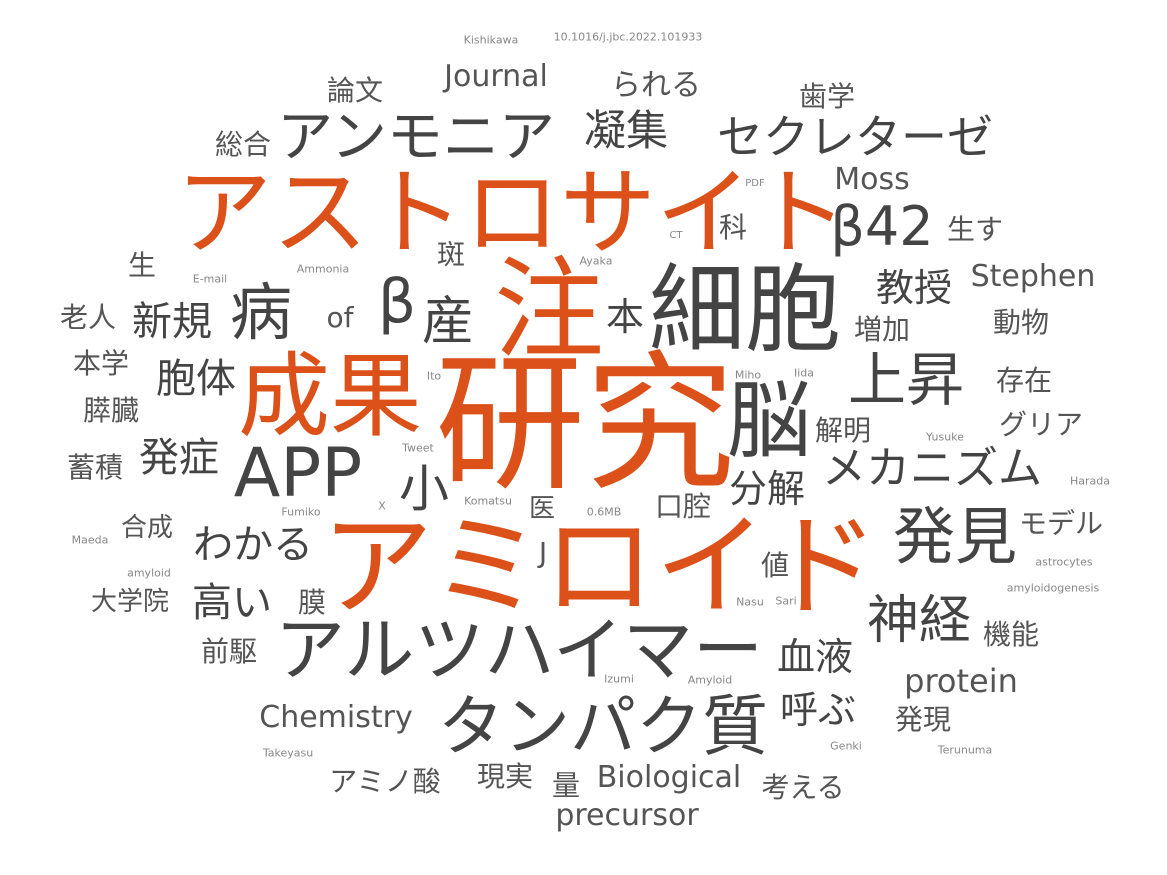  What do you see at coordinates (542, 509) in the screenshot?
I see `word-i: 医` at bounding box center [542, 509].